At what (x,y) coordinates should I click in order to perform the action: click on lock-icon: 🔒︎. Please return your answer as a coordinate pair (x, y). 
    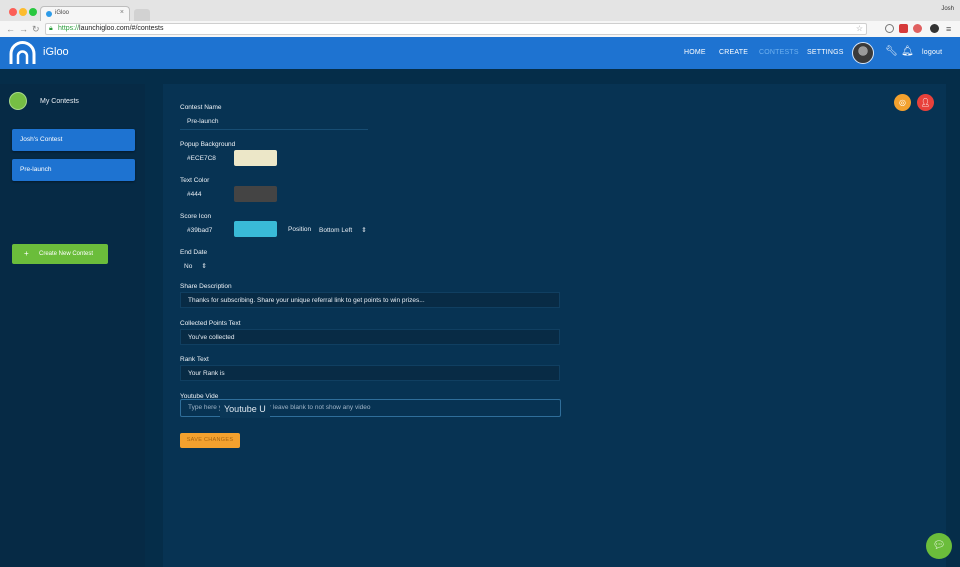
    Looking at the image, I should click on (51, 28).